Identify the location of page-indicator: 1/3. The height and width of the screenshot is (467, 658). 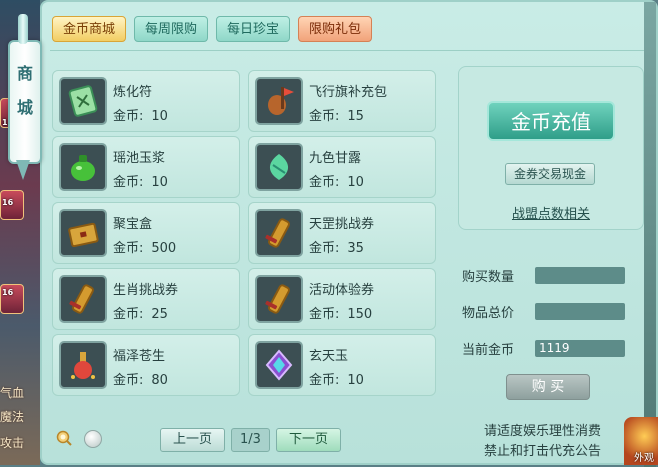
(250, 440).